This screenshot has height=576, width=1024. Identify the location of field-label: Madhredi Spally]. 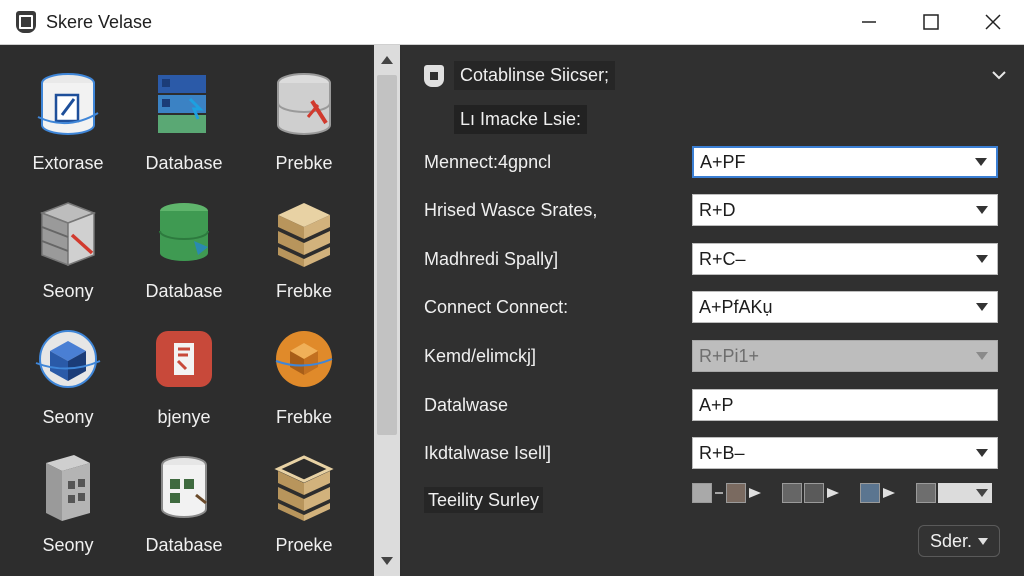
(491, 258).